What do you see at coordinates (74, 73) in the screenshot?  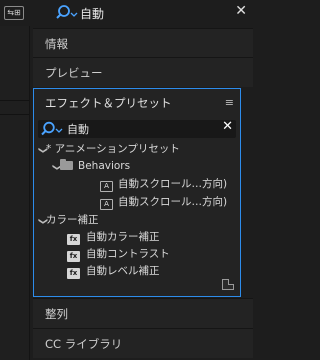 I see `panel-preview-label: プレビュー` at bounding box center [74, 73].